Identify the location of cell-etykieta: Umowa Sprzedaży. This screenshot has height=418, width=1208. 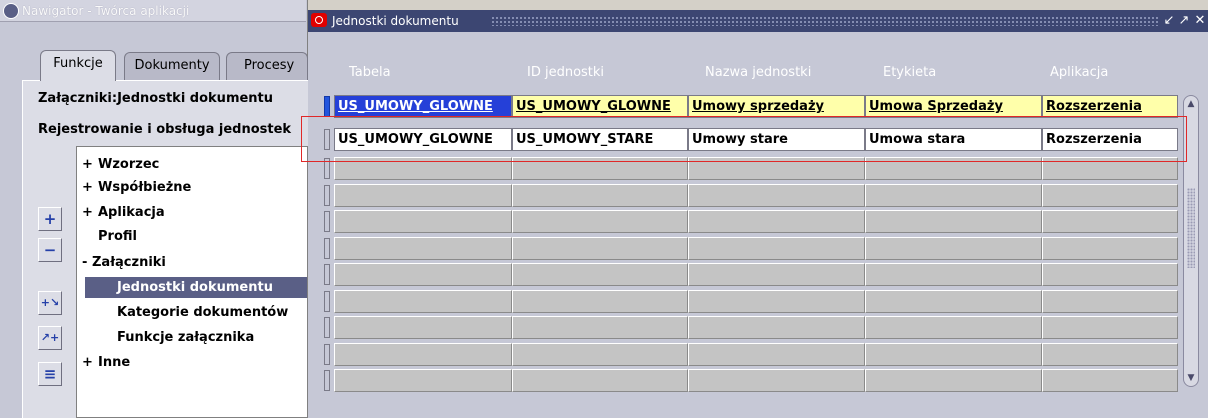
(953, 106).